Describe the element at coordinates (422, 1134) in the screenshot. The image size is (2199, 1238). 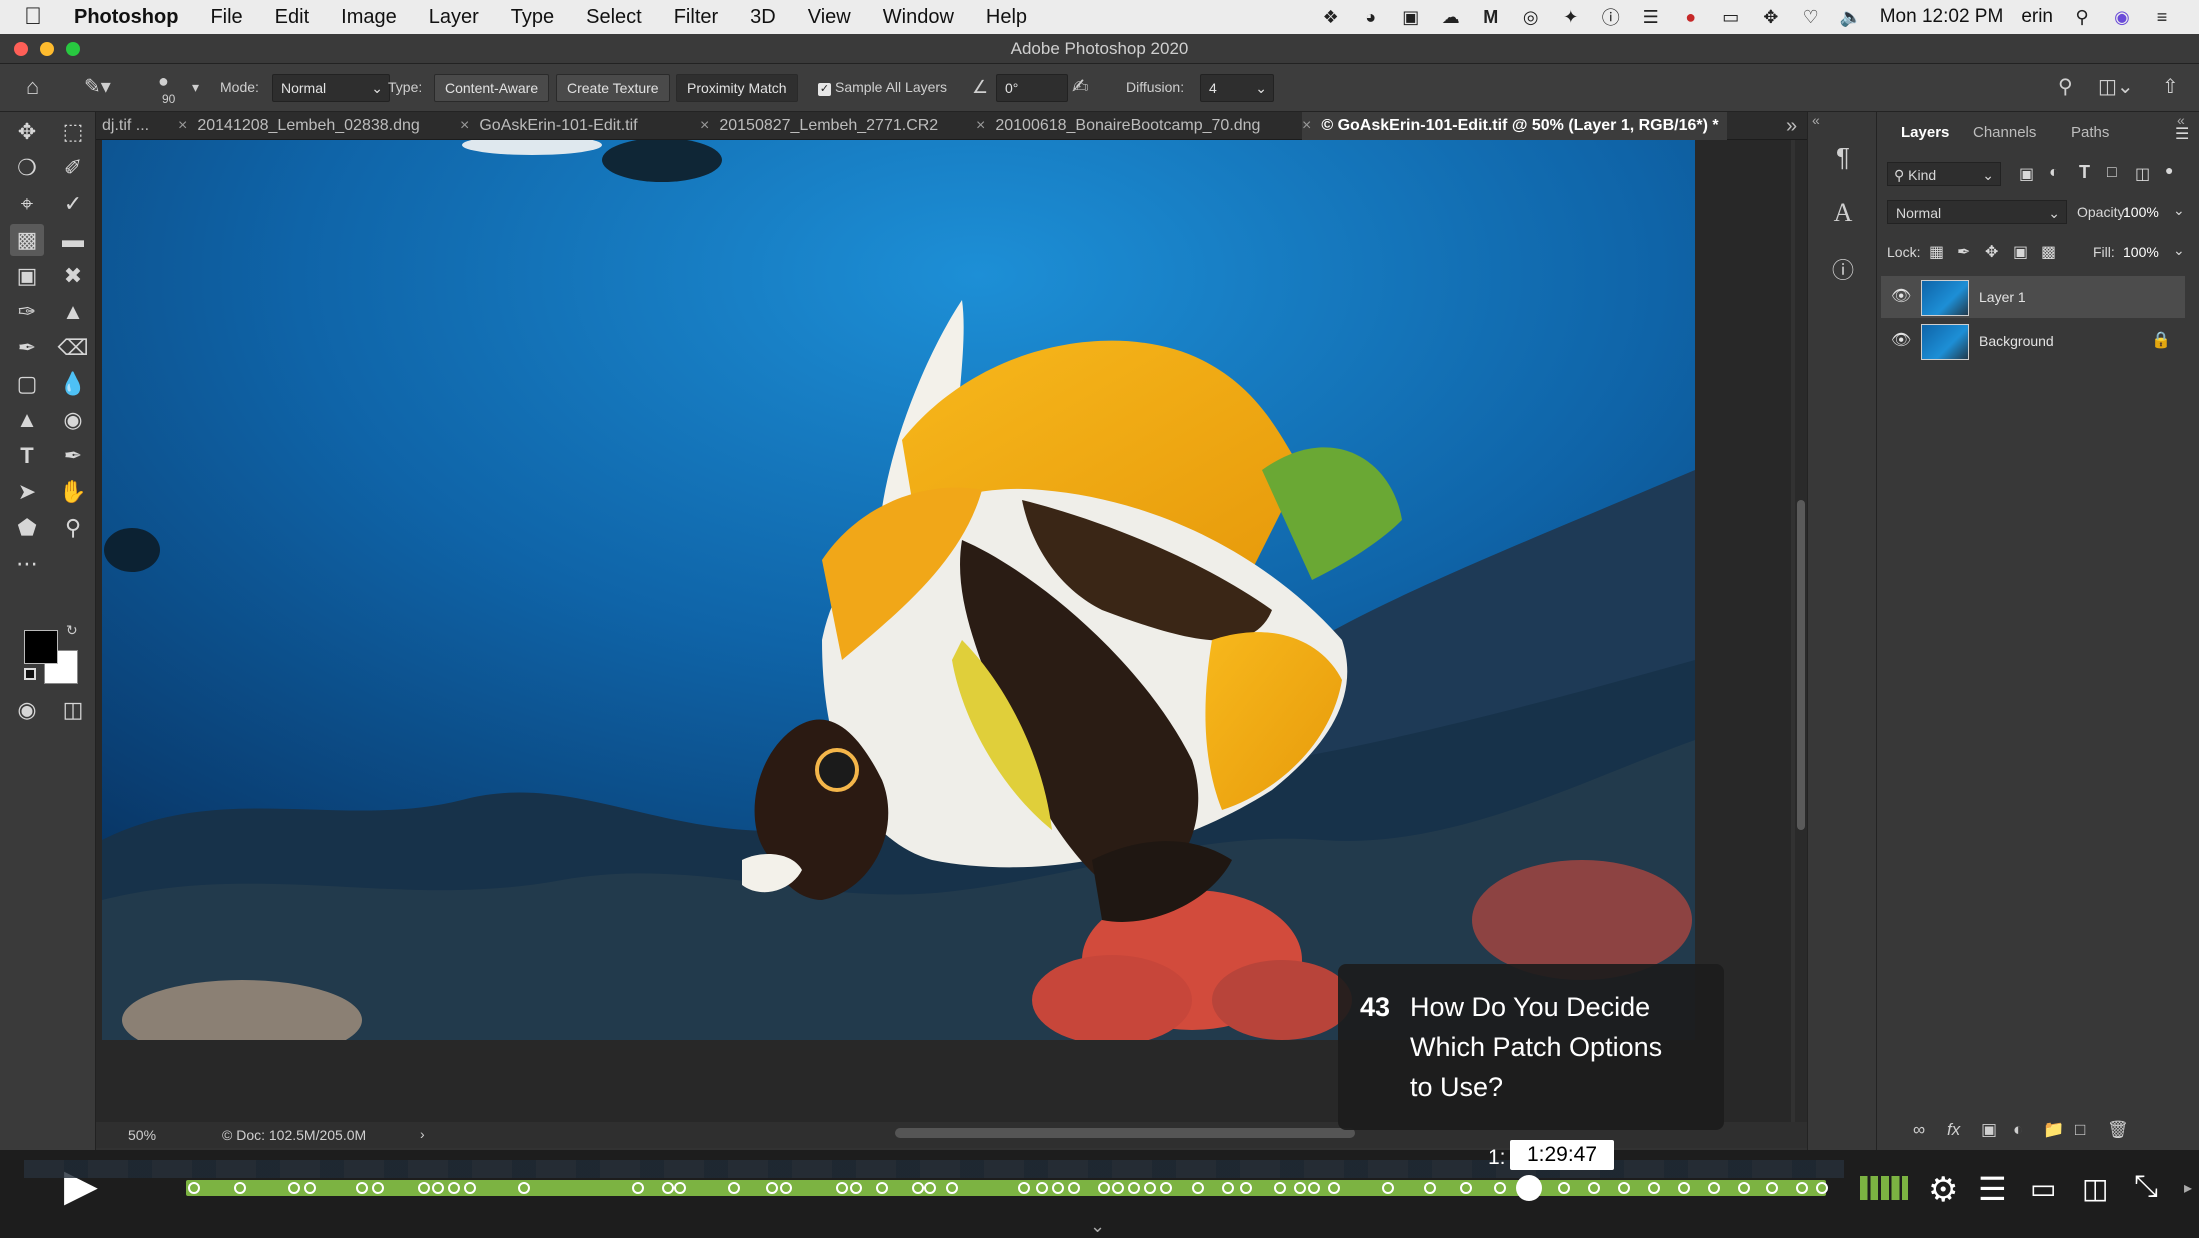
I see `status-menu-icon: ›` at that location.